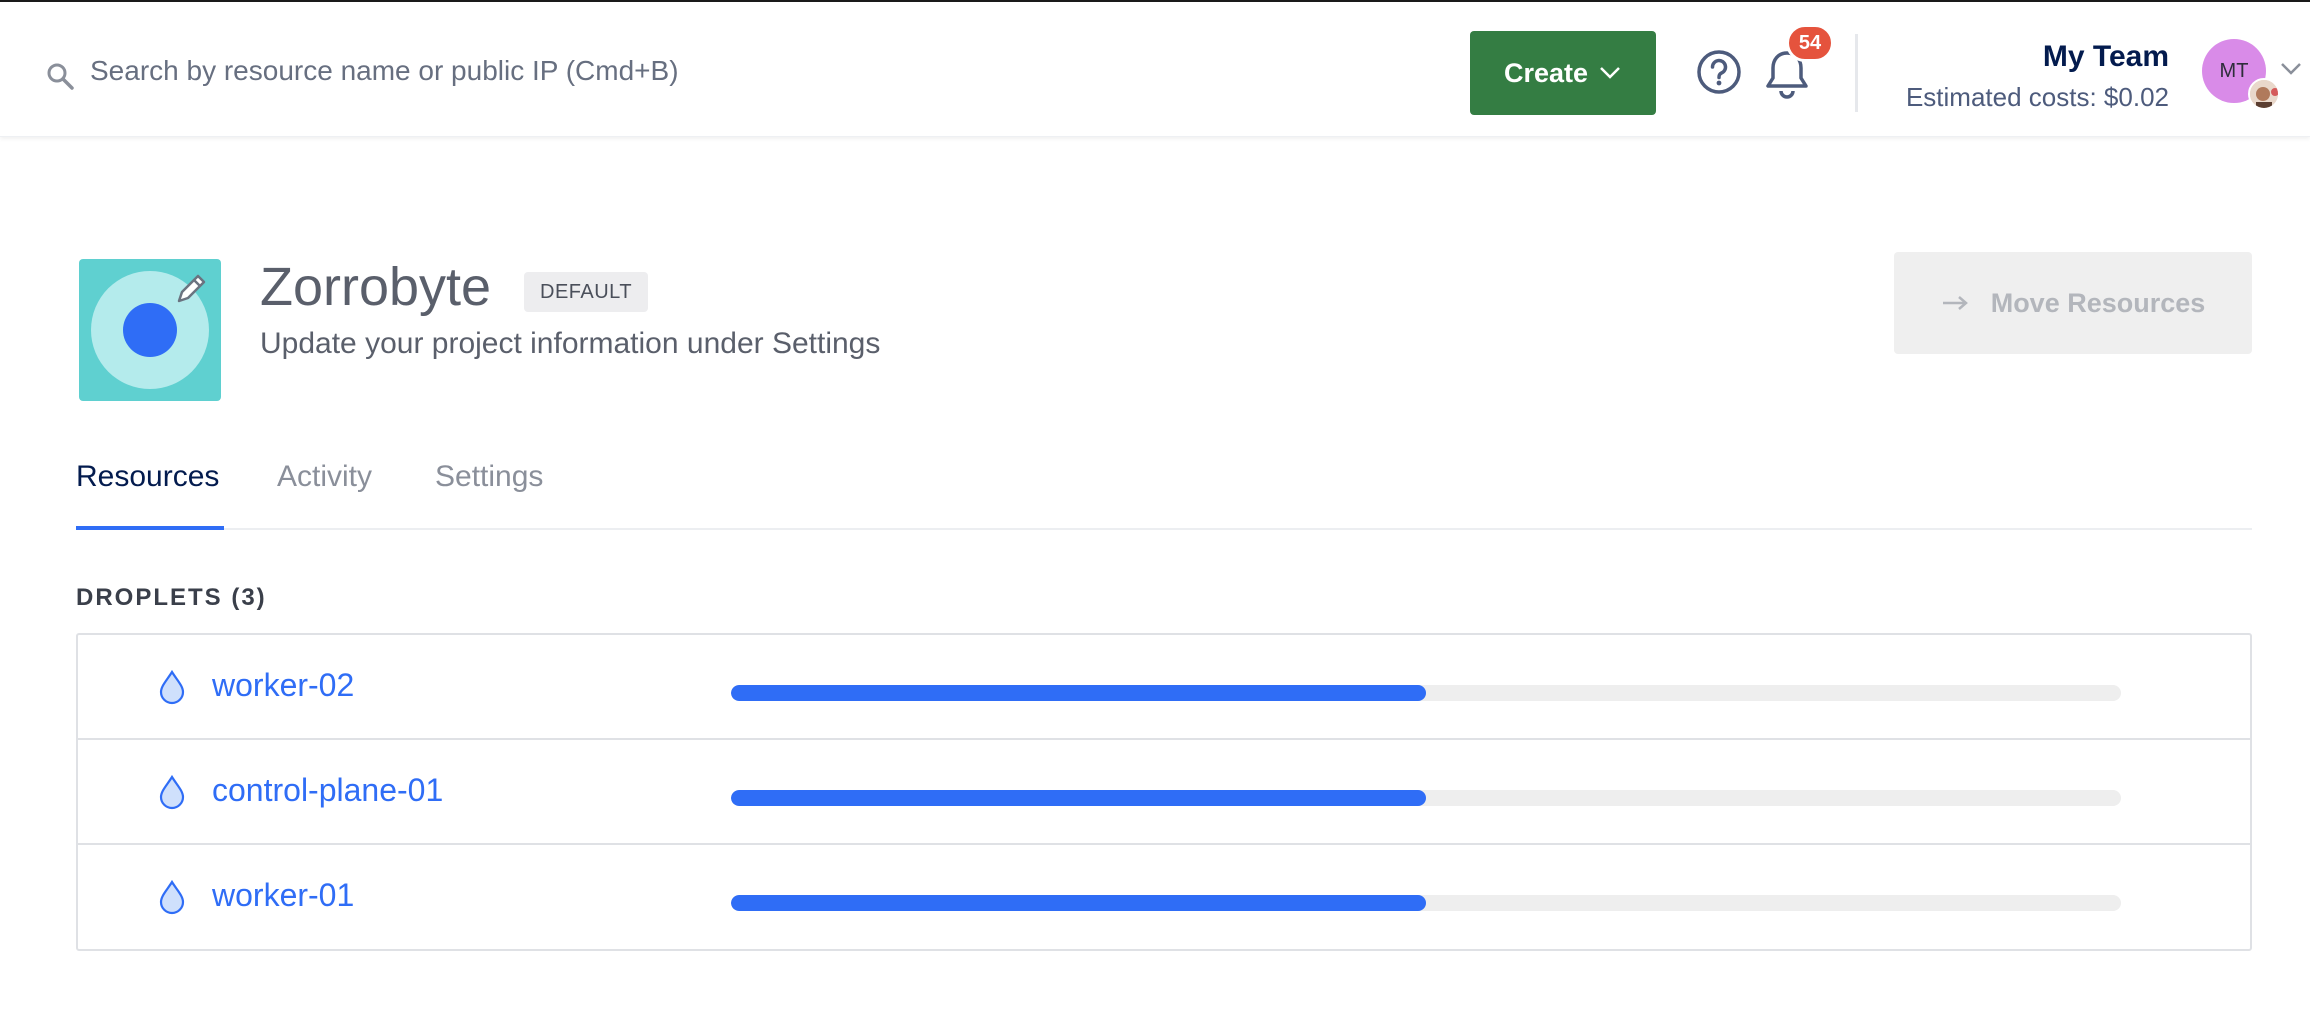  I want to click on default-badge: DEFAULT, so click(586, 292).